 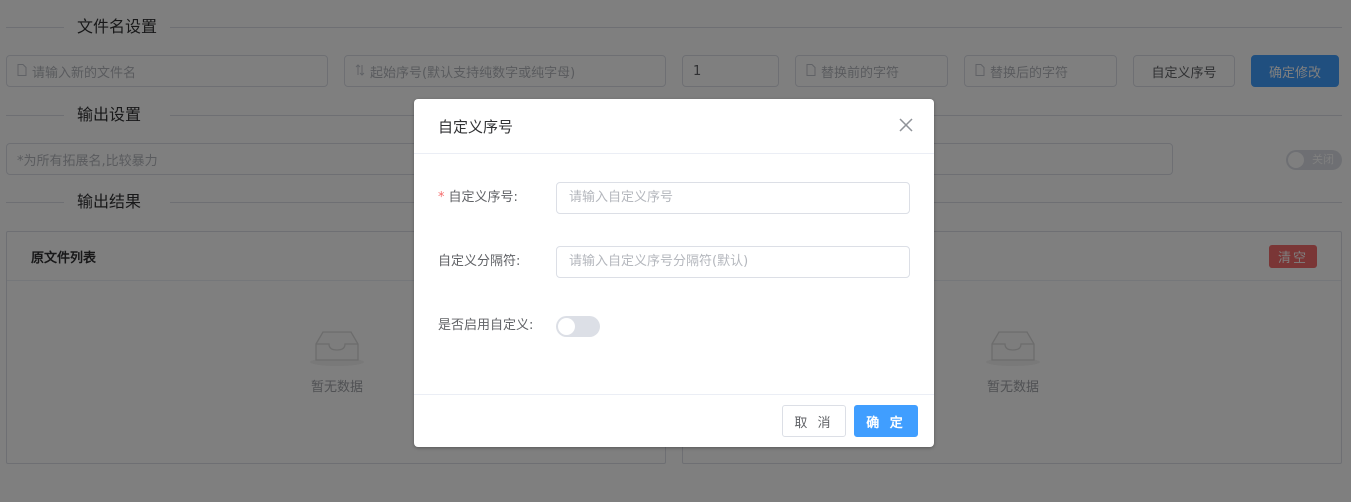 I want to click on form-row-enable: 是否启用自定义:, so click(x=674, y=326).